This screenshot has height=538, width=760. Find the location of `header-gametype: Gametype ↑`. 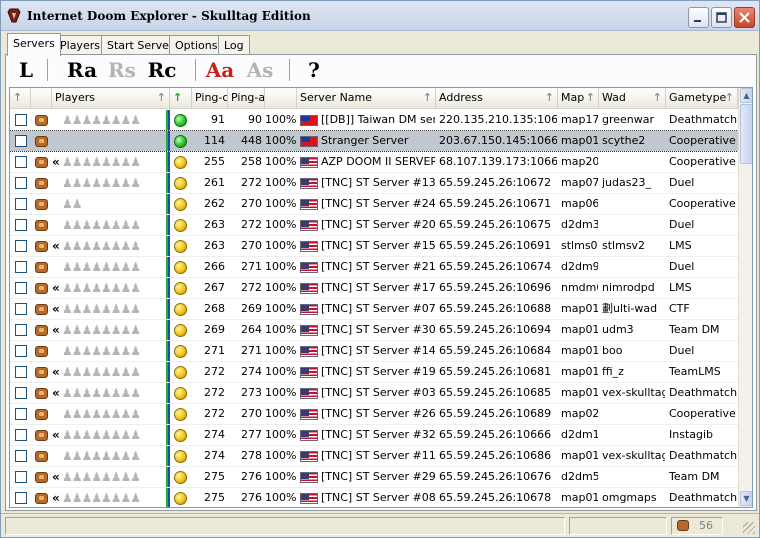

header-gametype: Gametype ↑ is located at coordinates (702, 98).